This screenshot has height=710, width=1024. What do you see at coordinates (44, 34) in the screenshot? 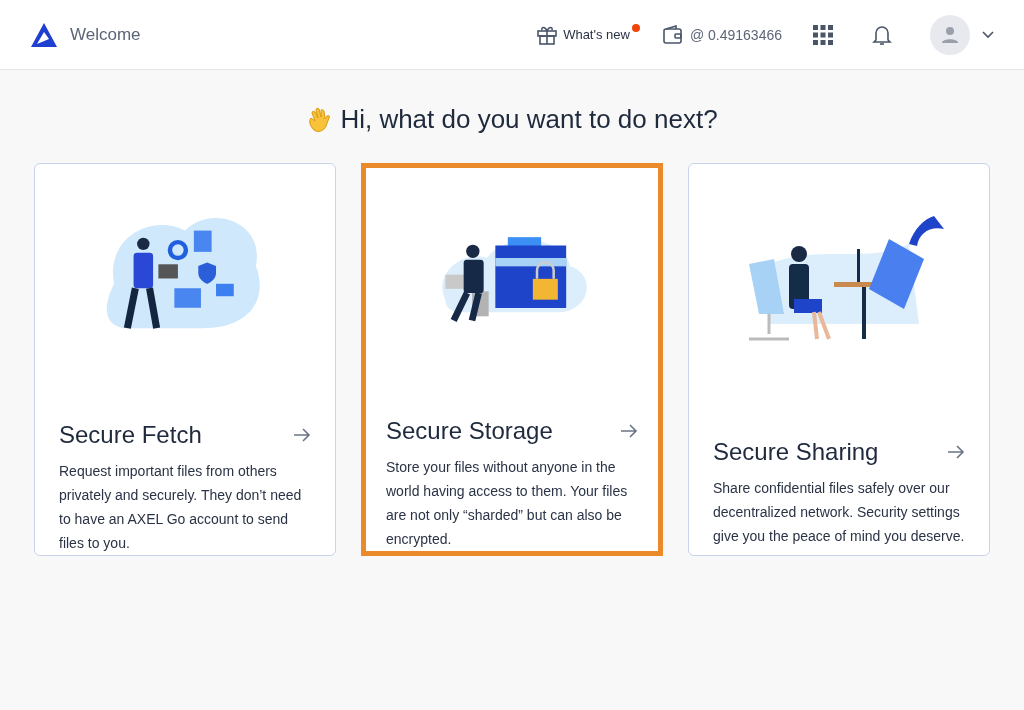
I see `logo-icon` at bounding box center [44, 34].